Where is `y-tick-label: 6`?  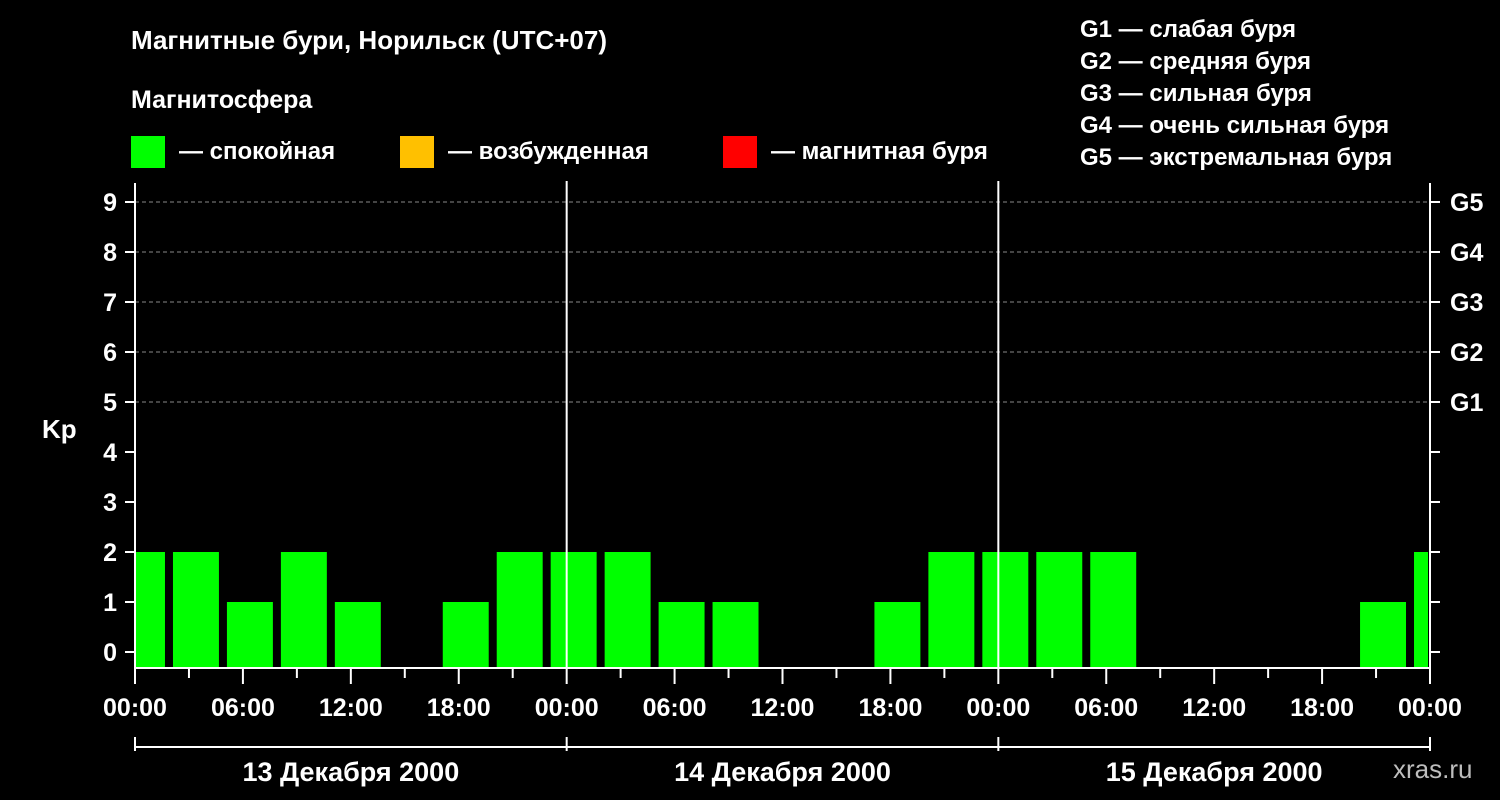 y-tick-label: 6 is located at coordinates (110, 353).